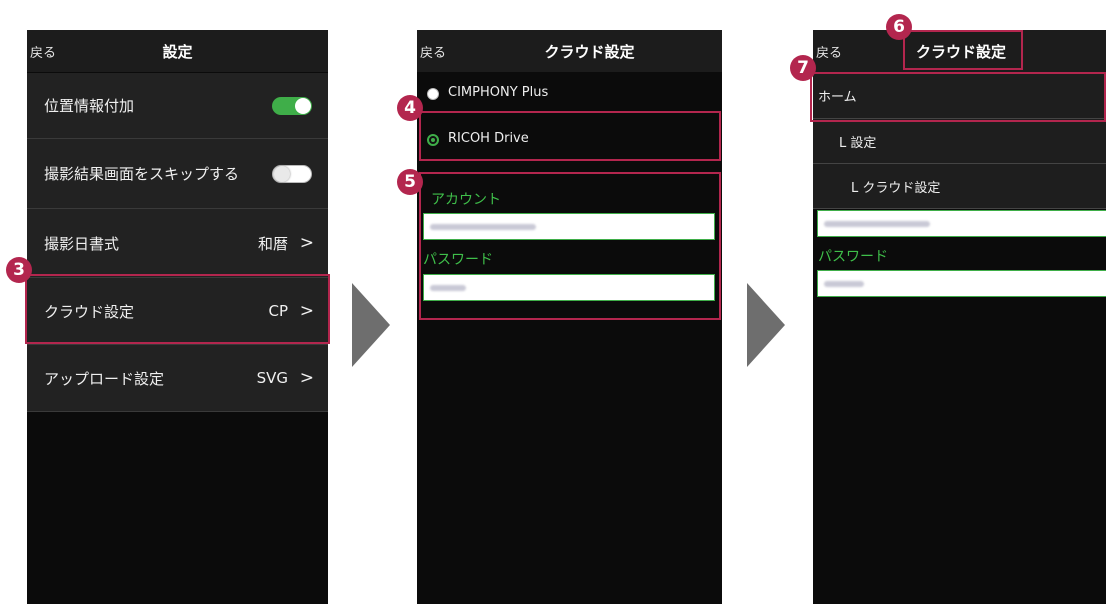 This screenshot has width=1106, height=604. I want to click on highlight-title, so click(963, 50).